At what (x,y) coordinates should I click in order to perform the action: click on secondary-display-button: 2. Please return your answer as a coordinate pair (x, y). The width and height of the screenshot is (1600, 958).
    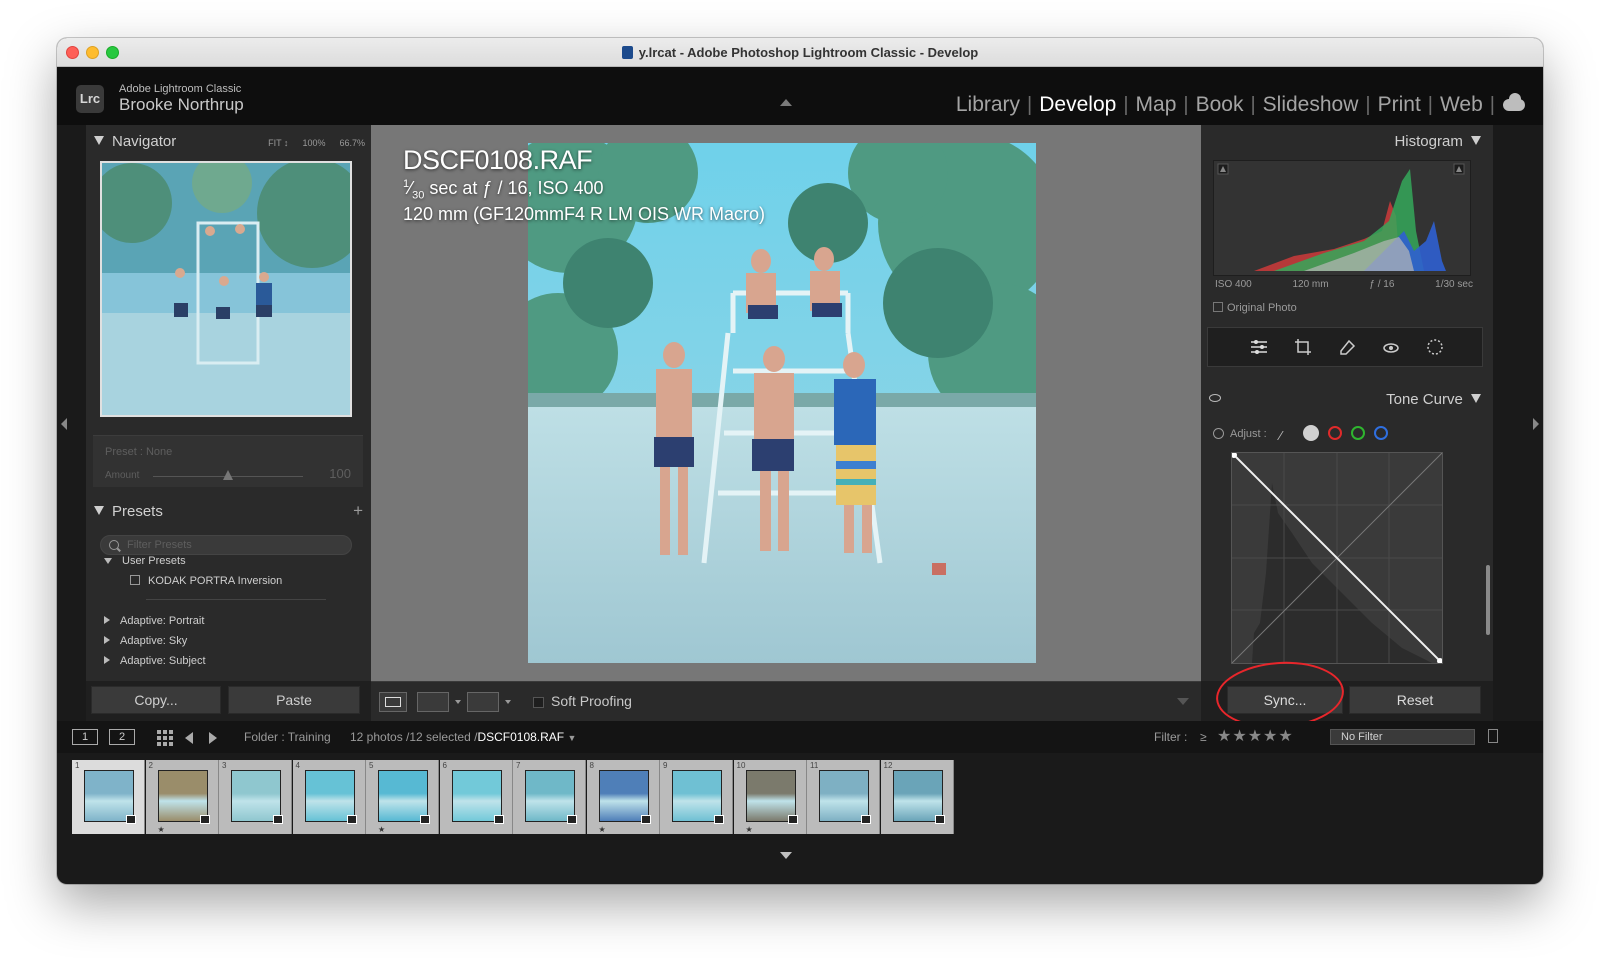
    Looking at the image, I should click on (122, 737).